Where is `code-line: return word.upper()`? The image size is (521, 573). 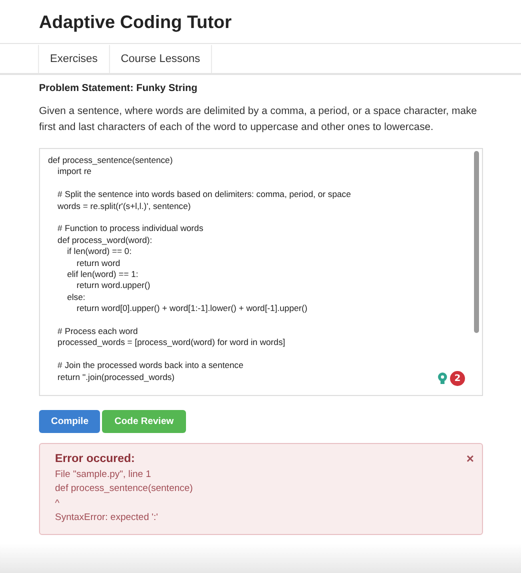 code-line: return word.upper() is located at coordinates (113, 286).